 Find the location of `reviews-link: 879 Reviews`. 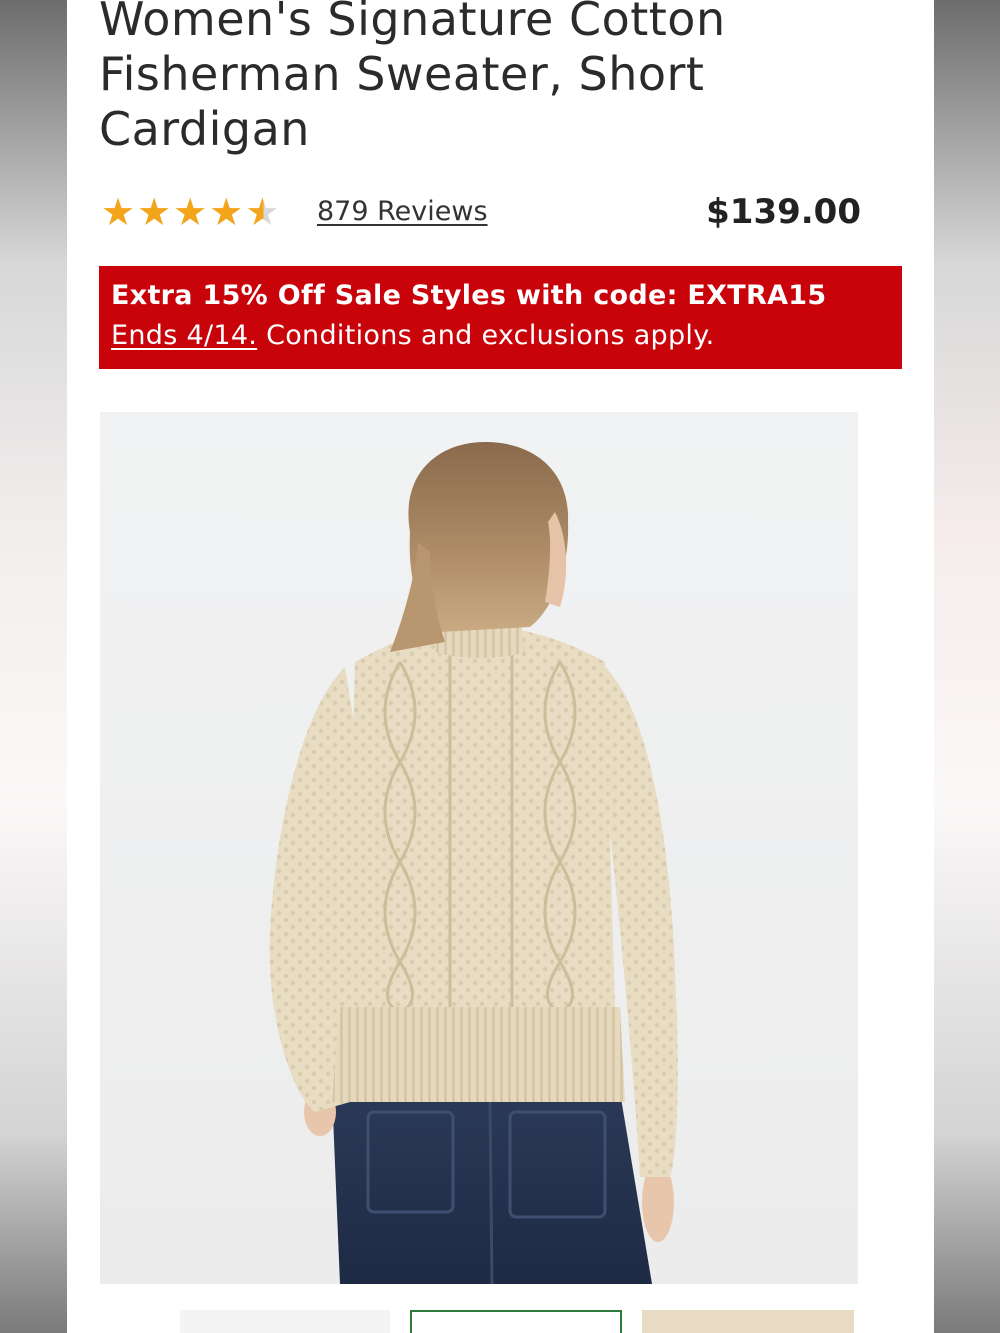

reviews-link: 879 Reviews is located at coordinates (402, 211).